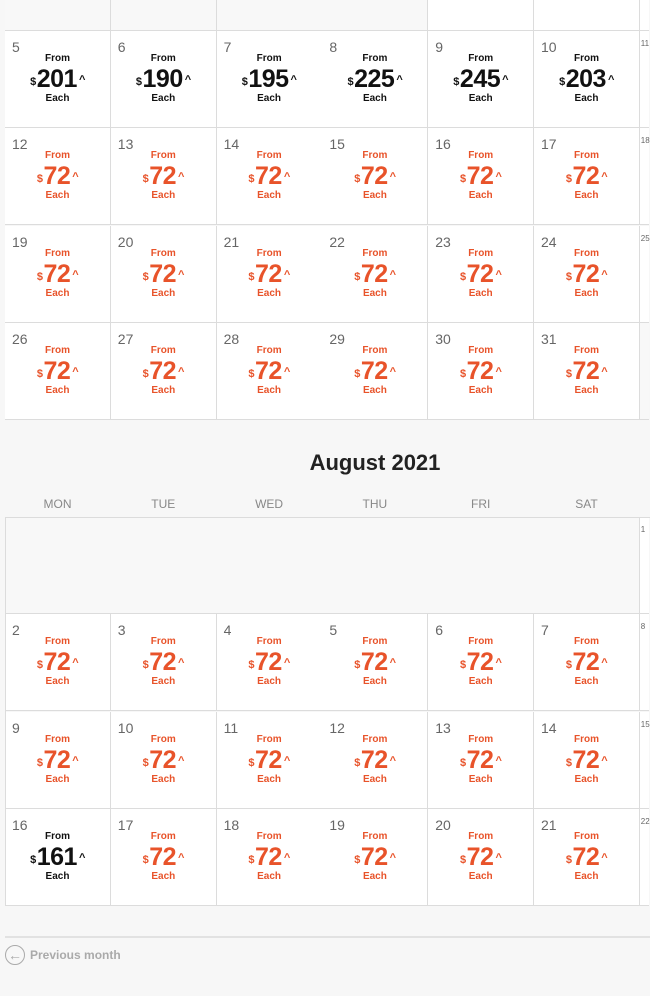  I want to click on day-cell: 27 From $72 ^ Each, so click(163, 371).